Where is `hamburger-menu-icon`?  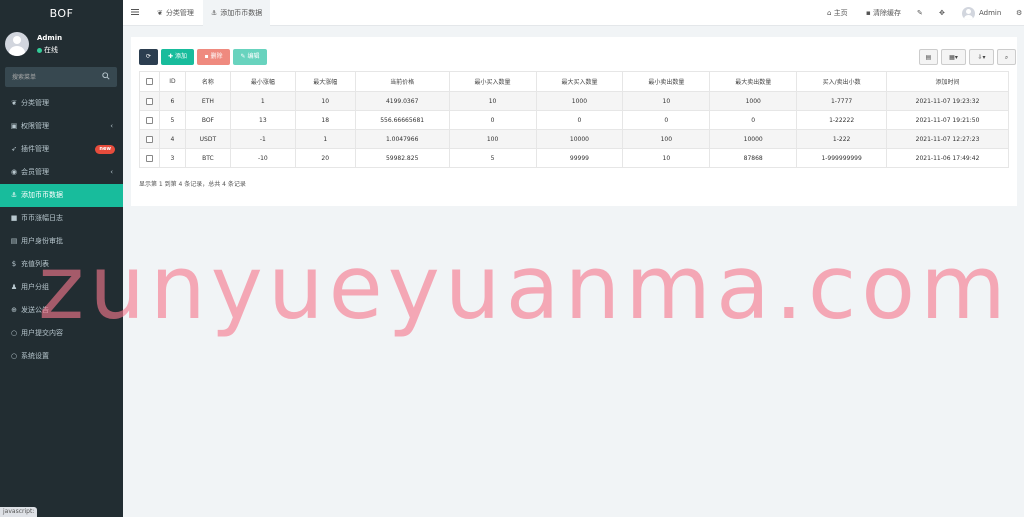 hamburger-menu-icon is located at coordinates (135, 12).